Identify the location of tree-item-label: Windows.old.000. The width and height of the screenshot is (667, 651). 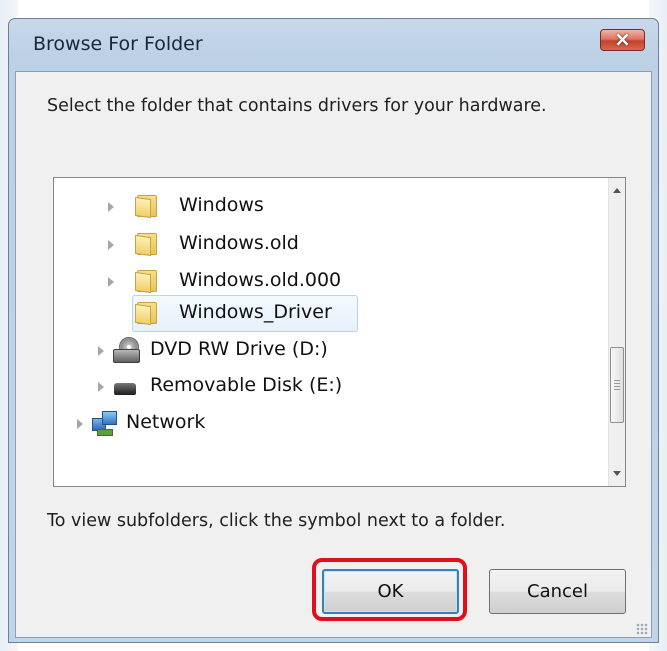
(260, 280).